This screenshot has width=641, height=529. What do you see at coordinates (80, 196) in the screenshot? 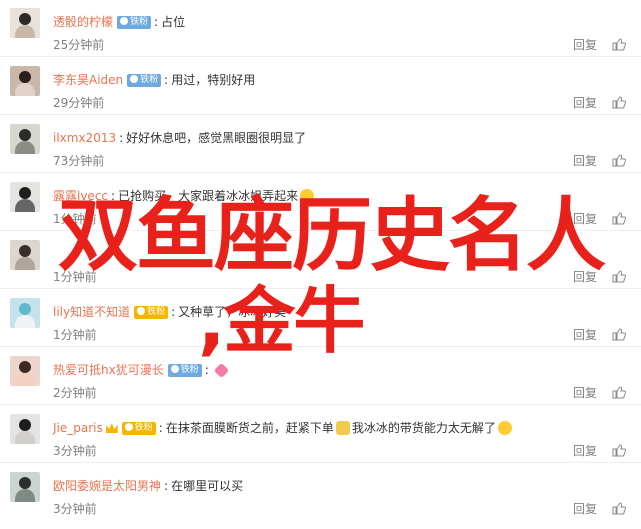
I see `username: 露露lvecc` at bounding box center [80, 196].